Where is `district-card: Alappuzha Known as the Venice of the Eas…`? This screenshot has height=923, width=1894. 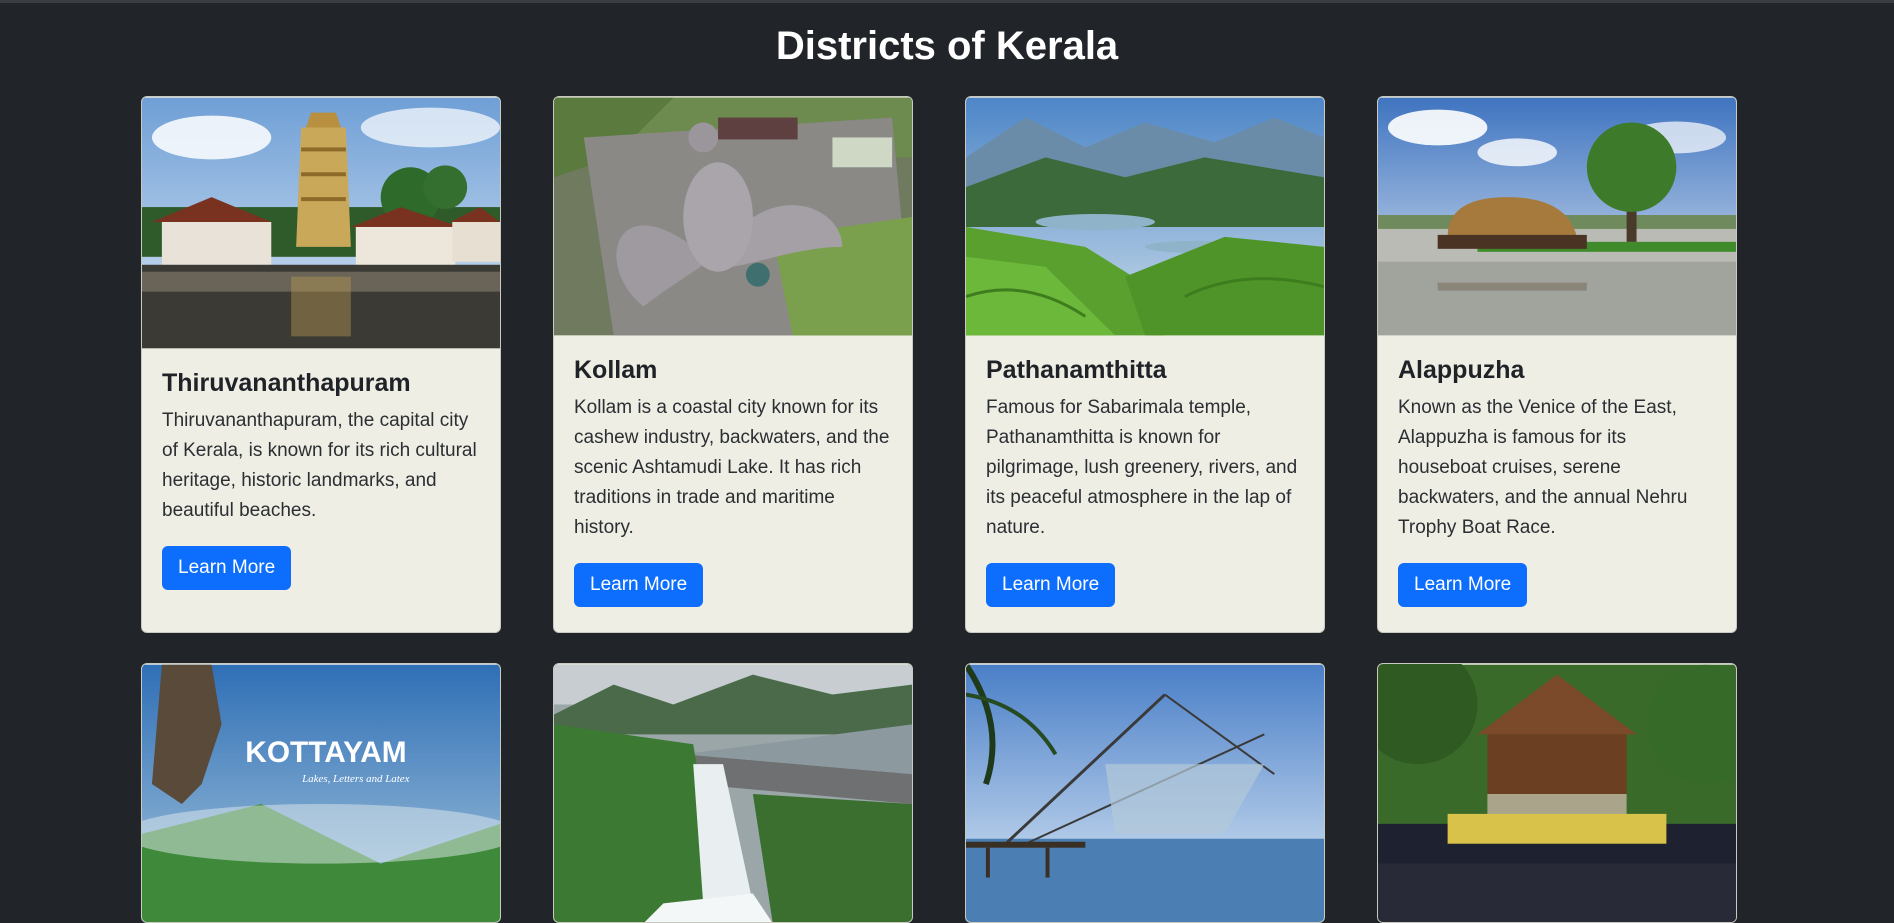 district-card: Alappuzha Known as the Venice of the Eas… is located at coordinates (1557, 364).